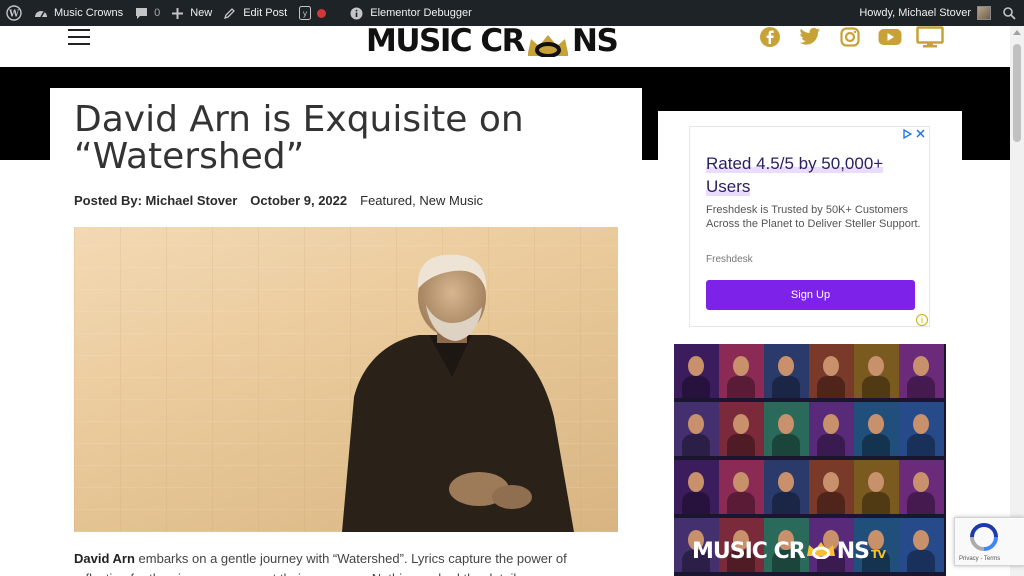 The height and width of the screenshot is (576, 1024). Describe the element at coordinates (108, 200) in the screenshot. I see `posted-by-label: Posted By:` at that location.